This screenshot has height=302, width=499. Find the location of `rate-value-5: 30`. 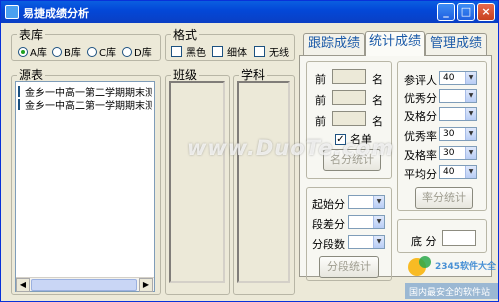

rate-value-5: 30 is located at coordinates (449, 153).